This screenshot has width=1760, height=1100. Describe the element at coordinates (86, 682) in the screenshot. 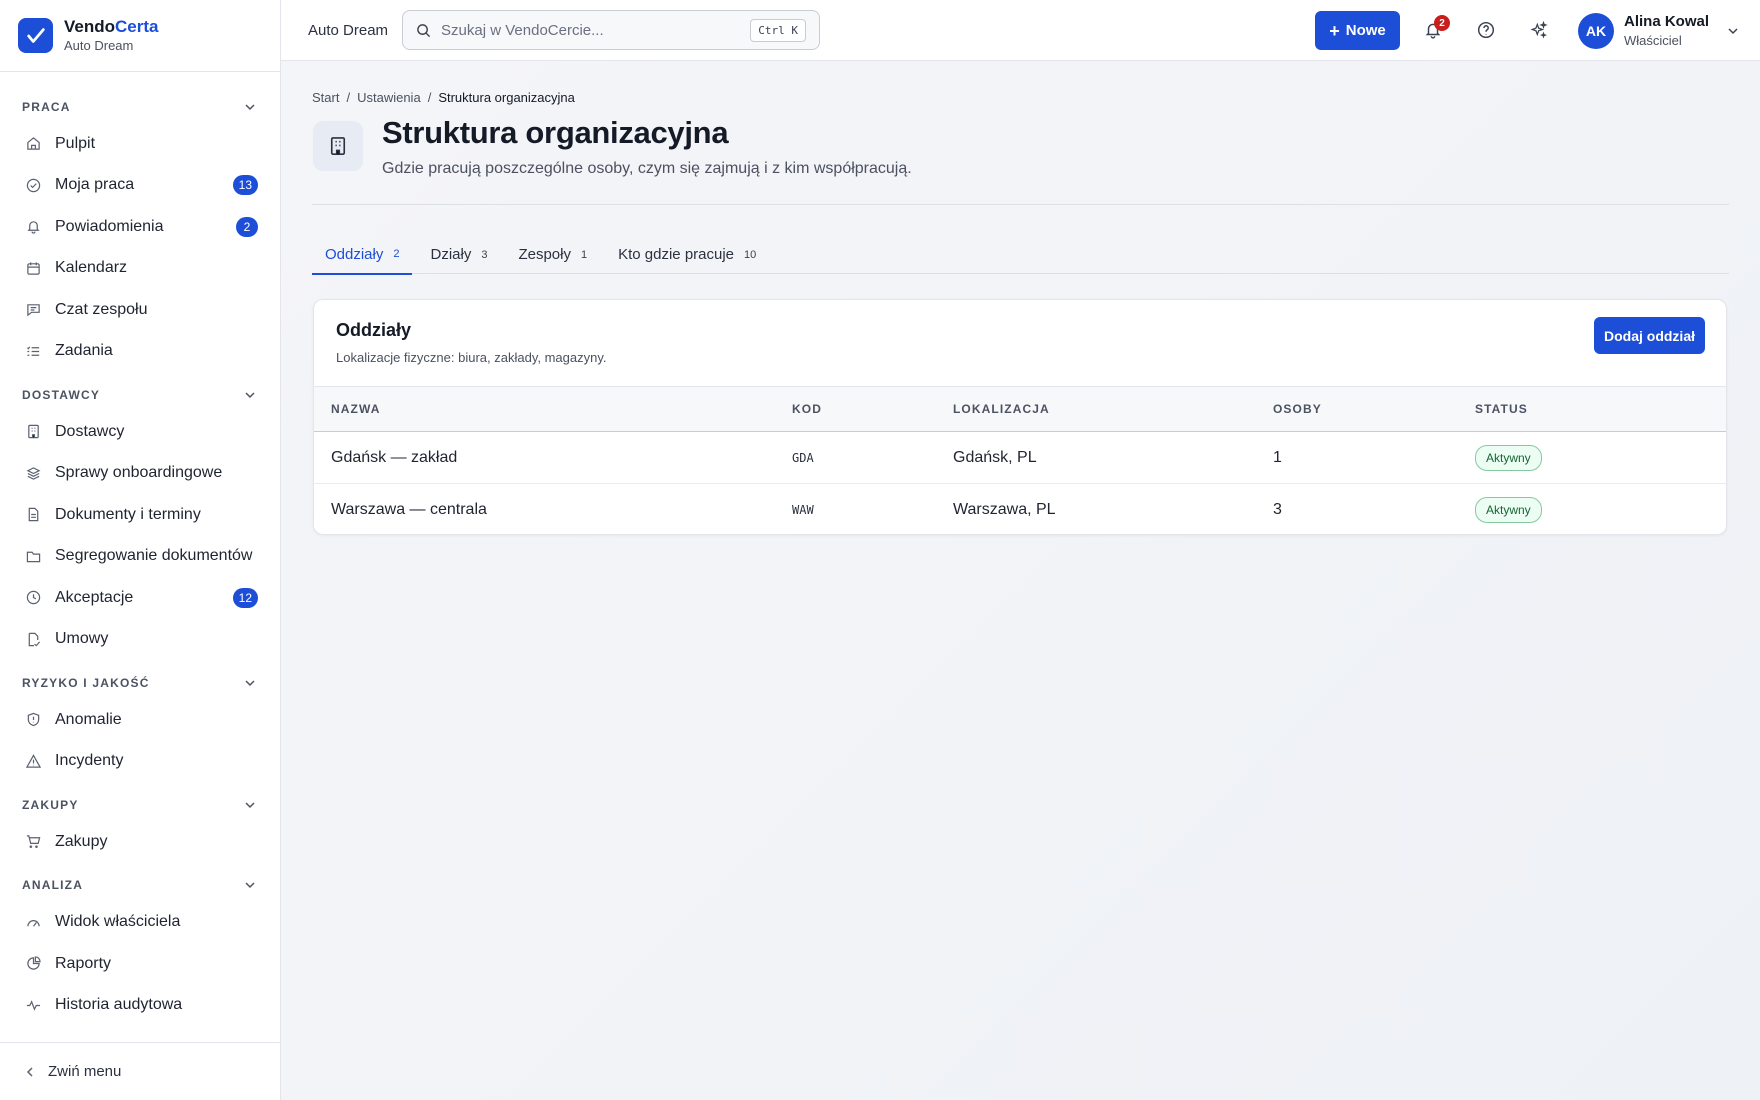

I see `section-title: RYZYKO I JAKOŚĆ` at that location.